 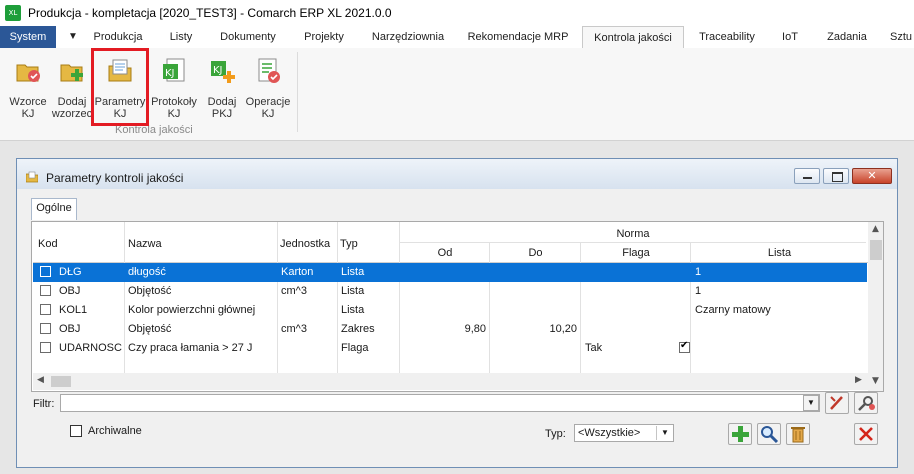 What do you see at coordinates (48, 244) in the screenshot?
I see `col-kod-header: Kod` at bounding box center [48, 244].